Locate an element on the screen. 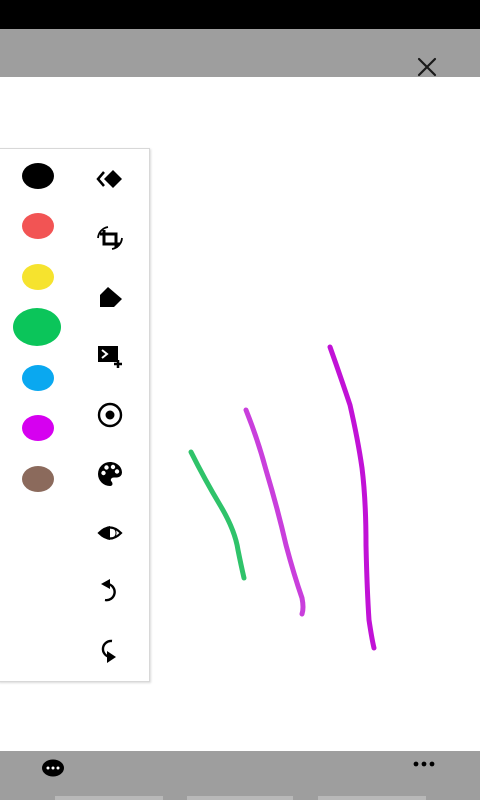 This screenshot has width=480, height=800. opacity-button is located at coordinates (110, 533).